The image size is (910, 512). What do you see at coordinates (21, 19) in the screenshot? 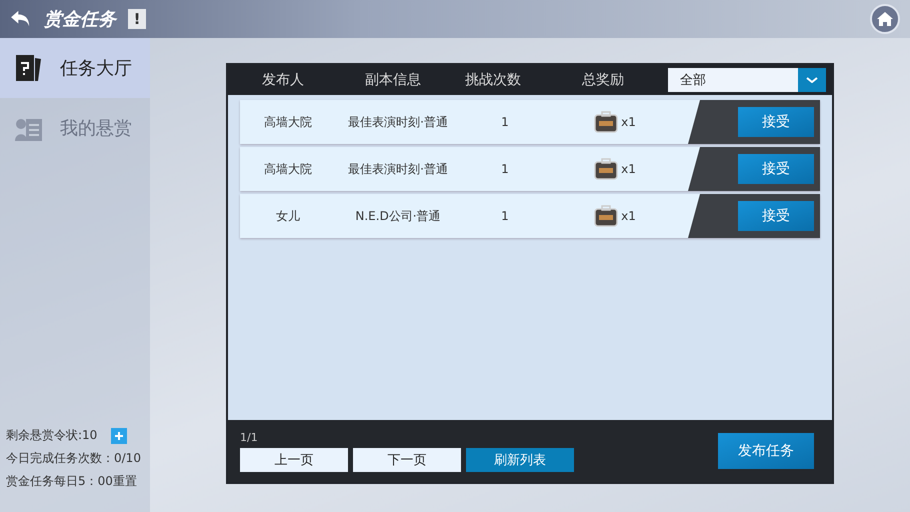
I see `back-icon` at bounding box center [21, 19].